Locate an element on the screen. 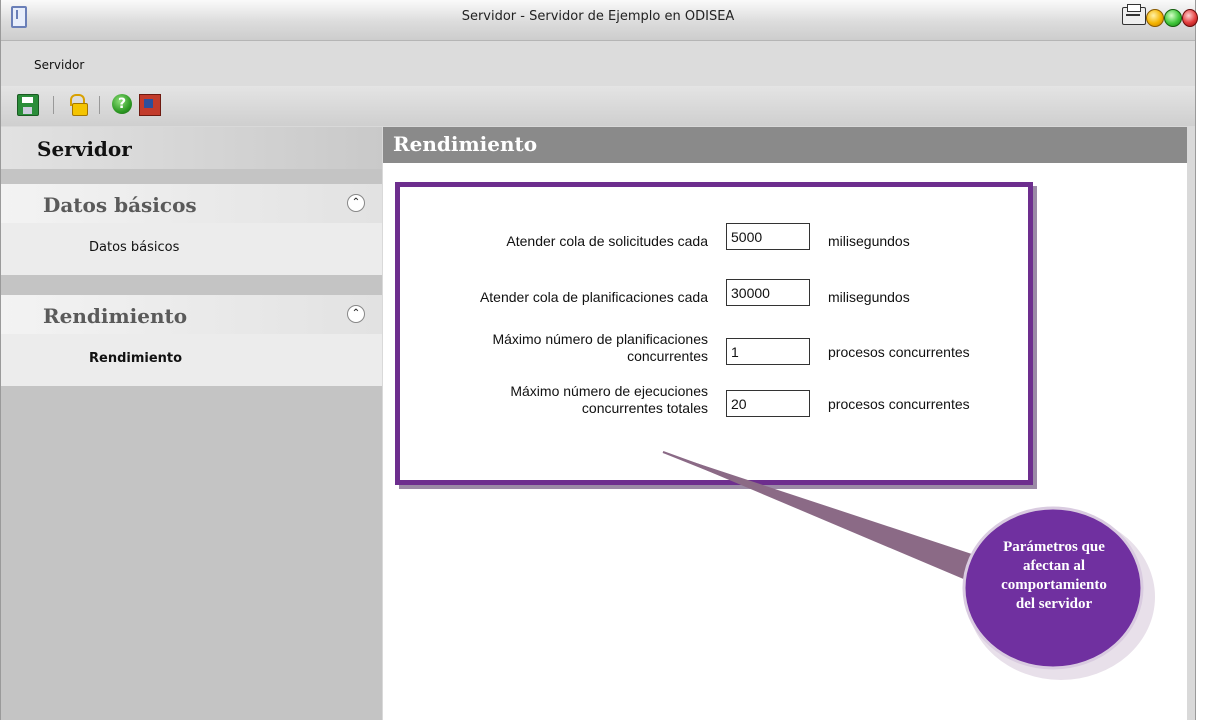  callout-line3: comportamiento is located at coordinates (1054, 585).